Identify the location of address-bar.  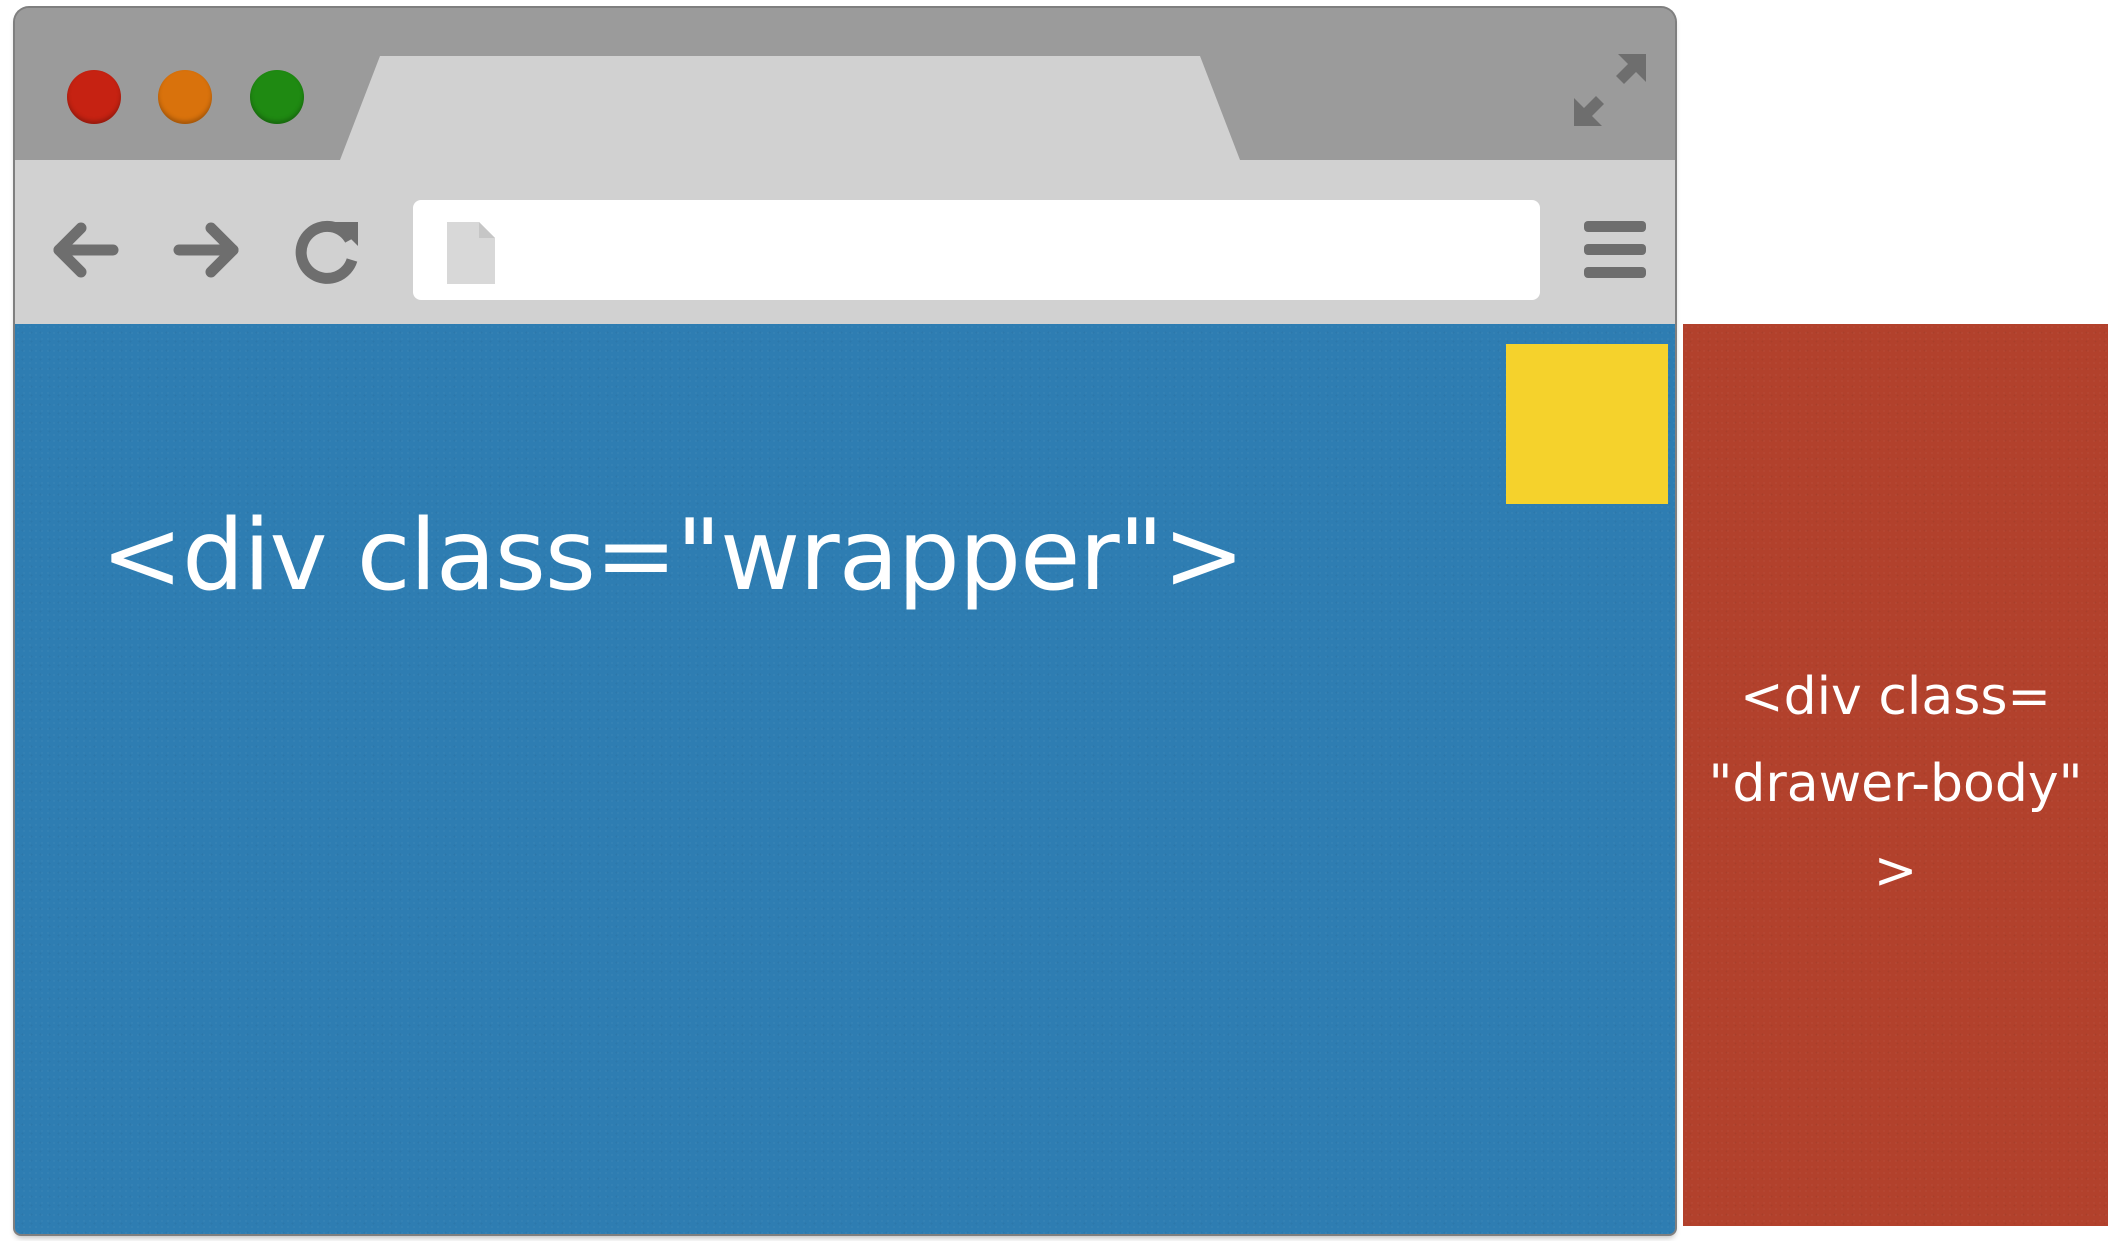
(976, 250).